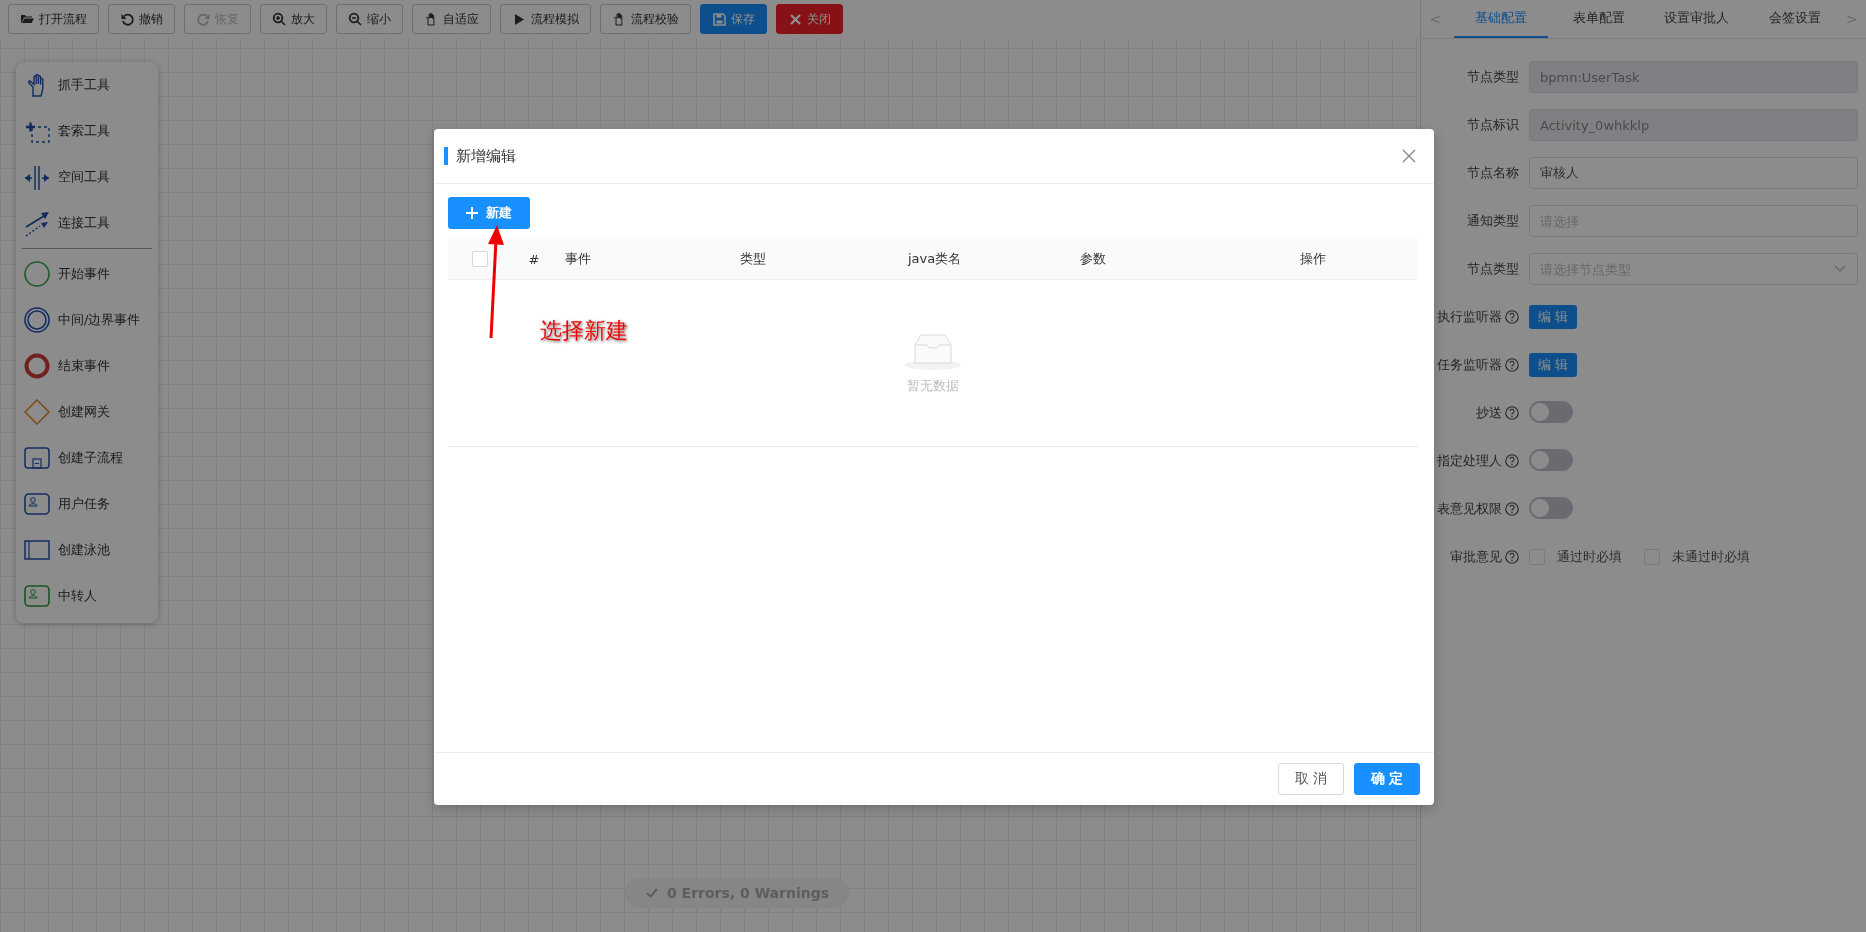 The height and width of the screenshot is (932, 1866). What do you see at coordinates (37, 177) in the screenshot?
I see `space-icon` at bounding box center [37, 177].